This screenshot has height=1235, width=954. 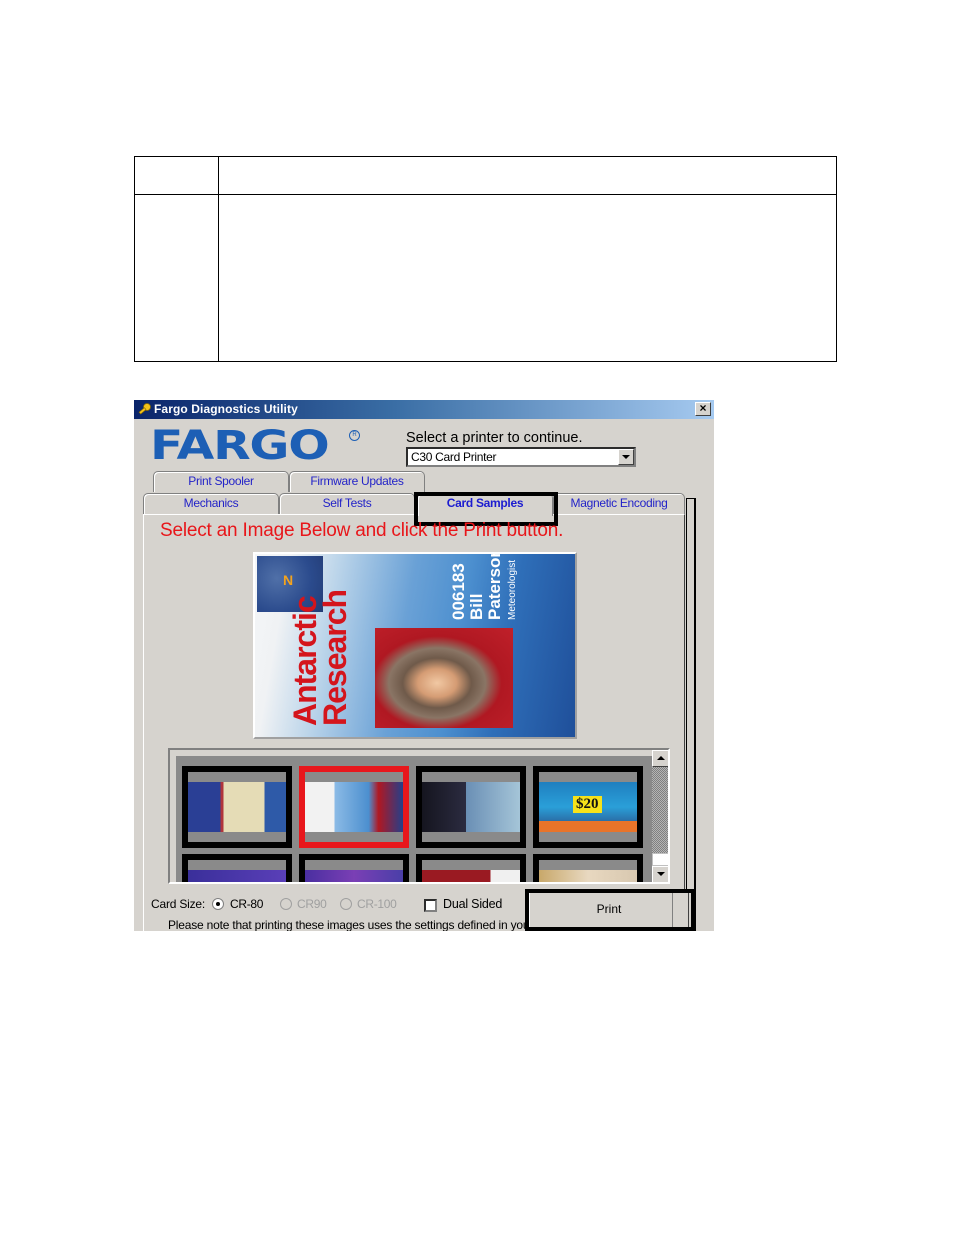 What do you see at coordinates (660, 874) in the screenshot?
I see `scroll-down-arrow-icon` at bounding box center [660, 874].